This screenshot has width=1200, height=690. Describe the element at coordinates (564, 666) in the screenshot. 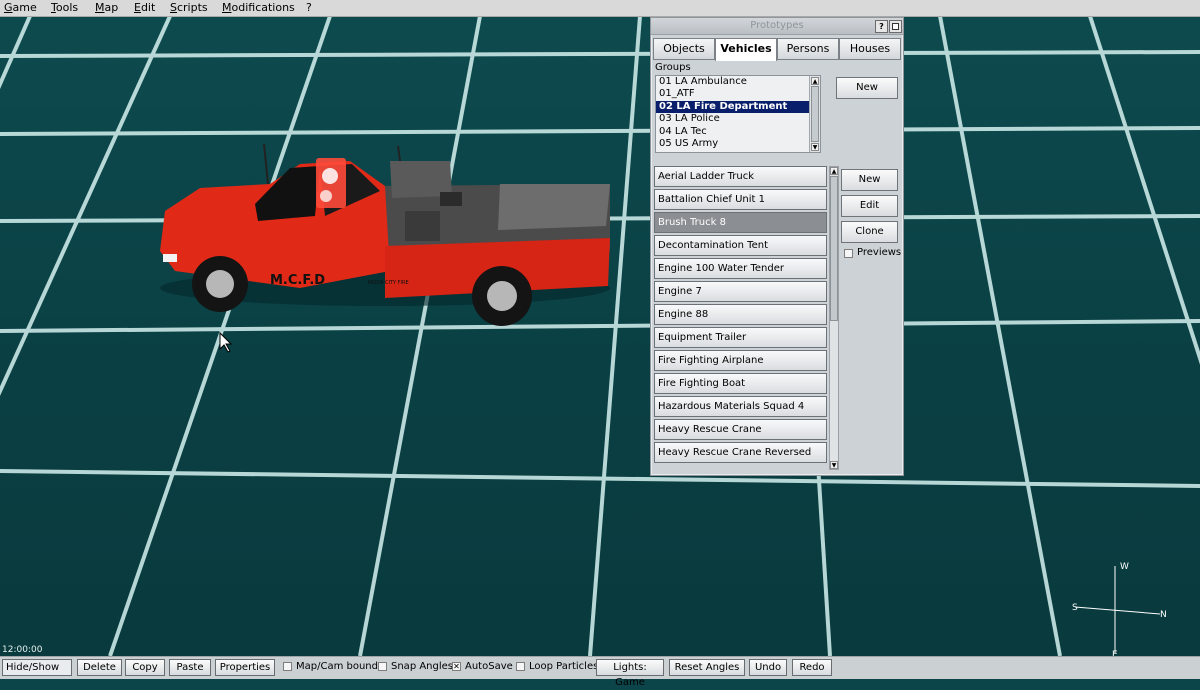

I see `loop-particles-label: Loop Particles` at that location.